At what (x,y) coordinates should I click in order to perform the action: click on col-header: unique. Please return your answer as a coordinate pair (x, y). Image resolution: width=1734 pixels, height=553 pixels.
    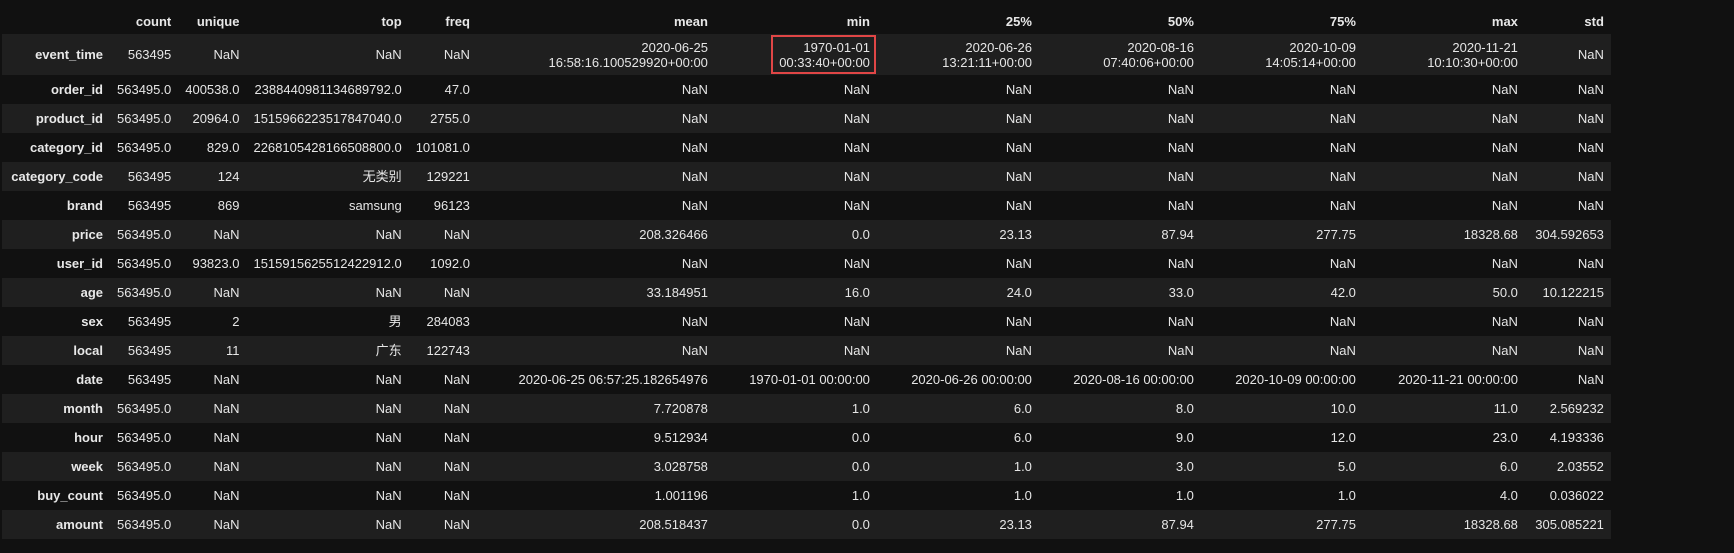
    Looking at the image, I should click on (212, 21).